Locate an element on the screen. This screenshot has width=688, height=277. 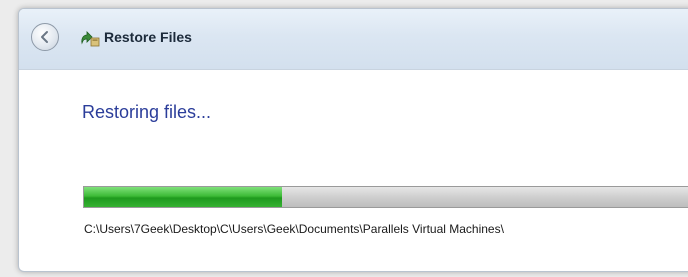
back-button is located at coordinates (45, 37).